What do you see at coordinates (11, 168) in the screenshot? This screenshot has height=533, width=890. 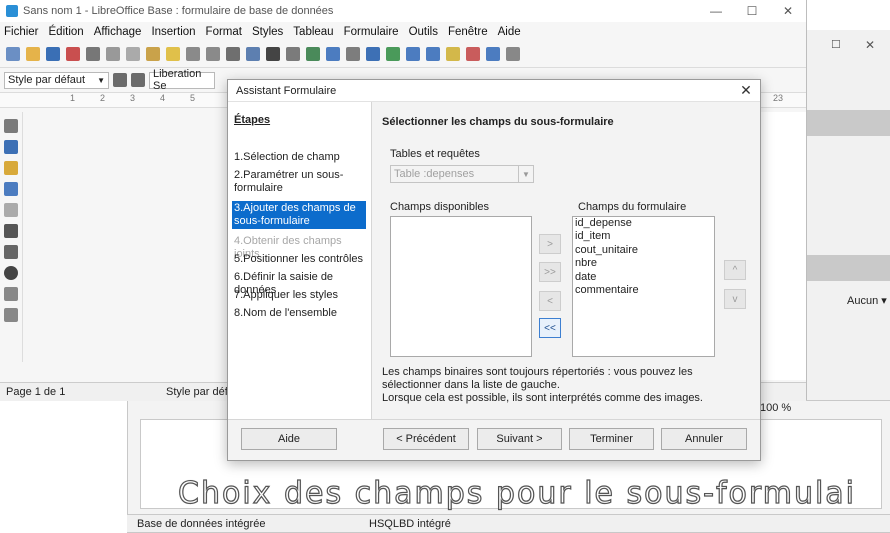 I see `control-wizard-icon` at bounding box center [11, 168].